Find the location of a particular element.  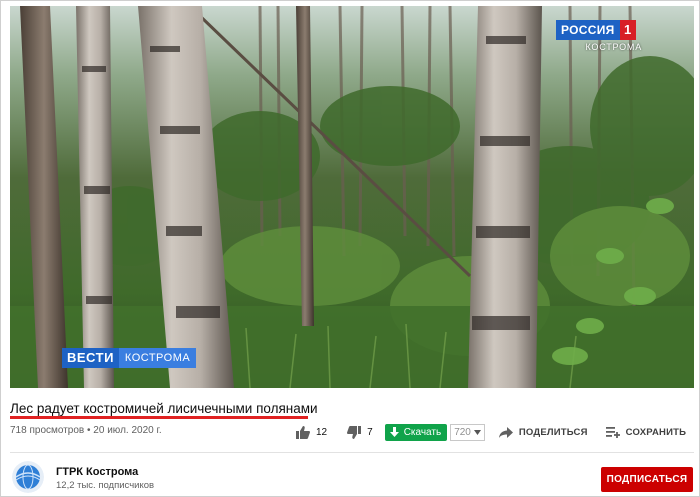

share-arrow-icon is located at coordinates (505, 432).